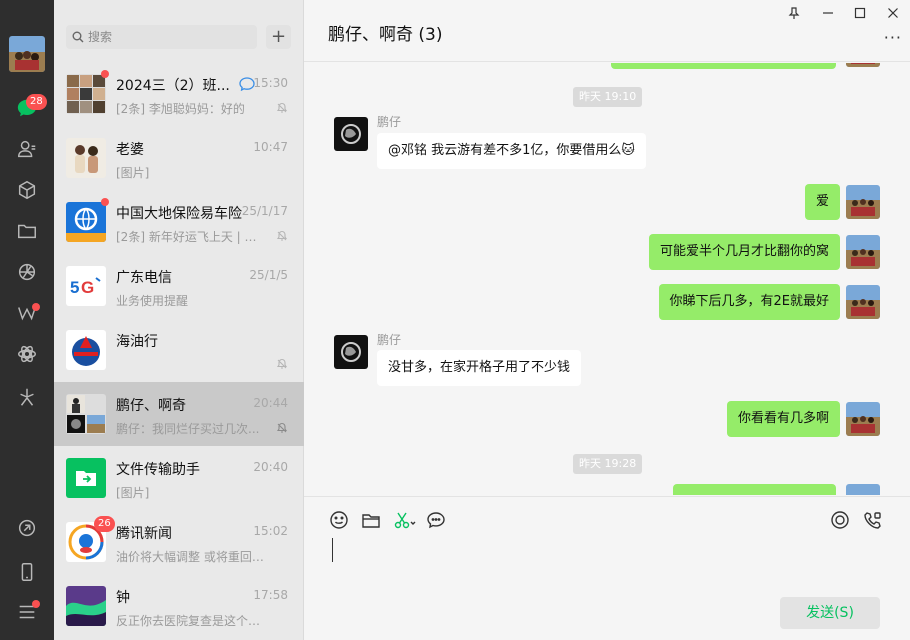  I want to click on session-item: 海油行, so click(179, 350).